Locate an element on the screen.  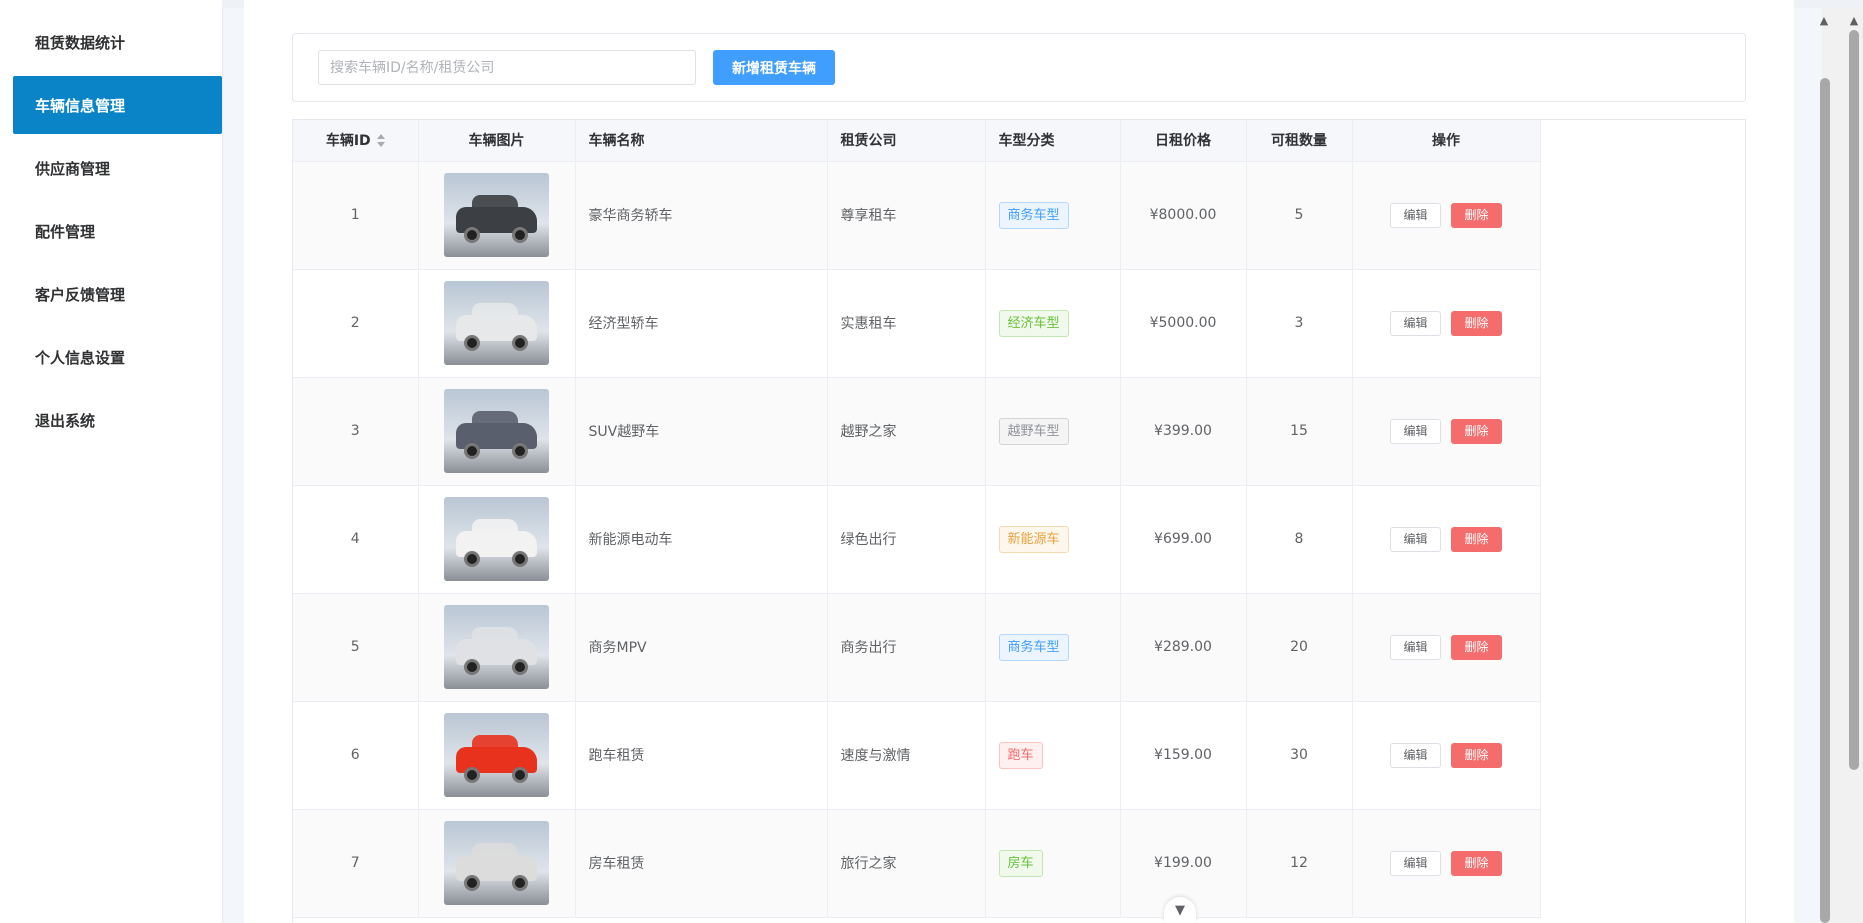
cell-id: 5 is located at coordinates (356, 647).